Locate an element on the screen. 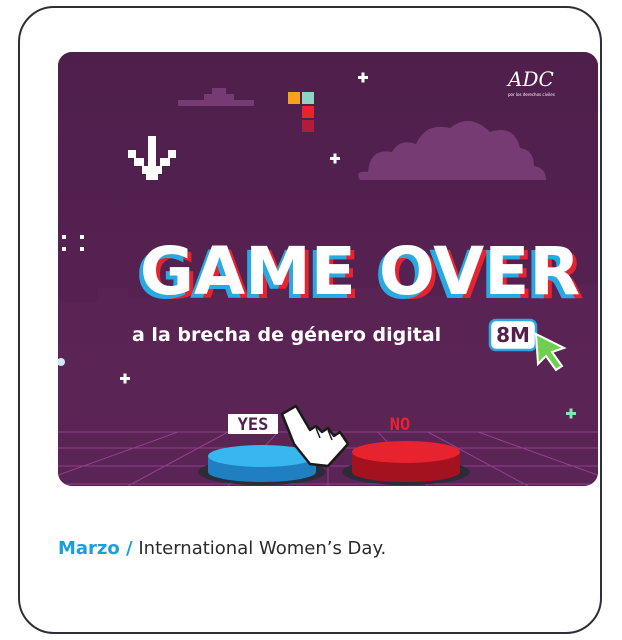  logo-subtitle: por los derechos civiles is located at coordinates (531, 94).